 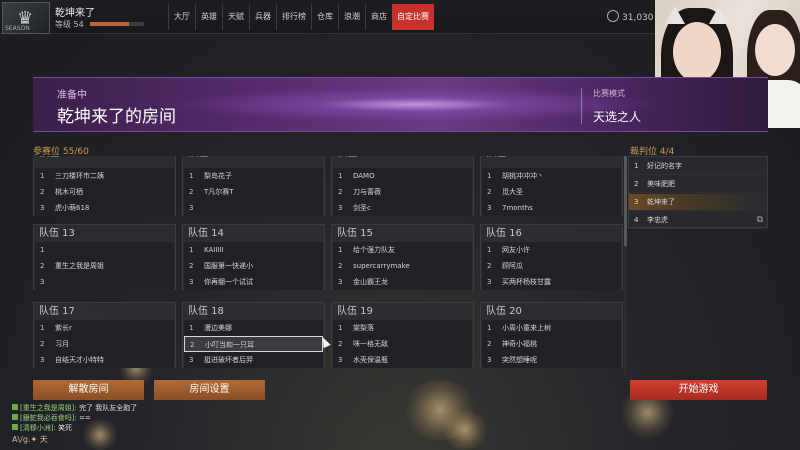 What do you see at coordinates (551, 344) in the screenshot?
I see `team-slot: 2 神奇小福桃` at bounding box center [551, 344].